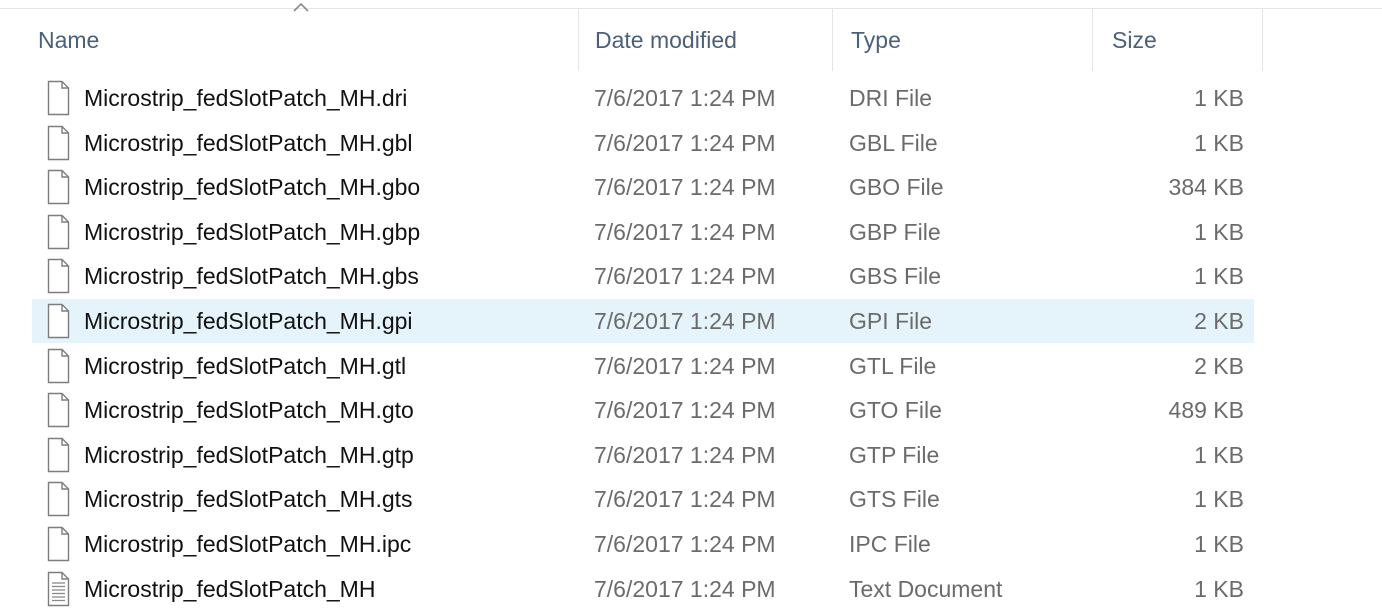 The image size is (1382, 612). What do you see at coordinates (69, 39) in the screenshot?
I see `column-header-name-label: Name` at bounding box center [69, 39].